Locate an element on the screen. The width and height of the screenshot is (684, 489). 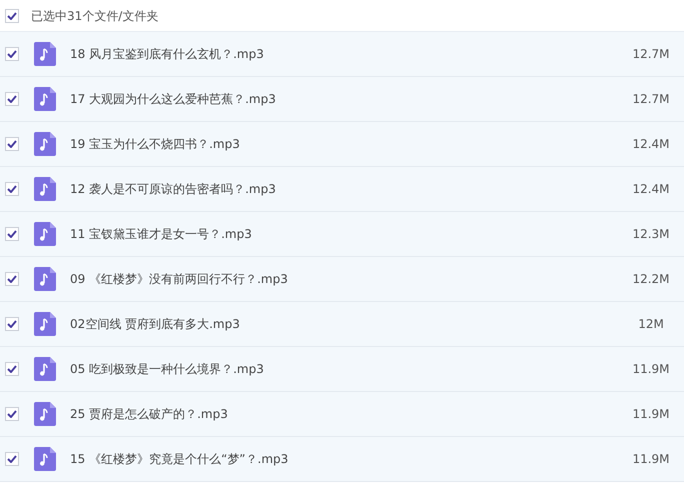
file-name: 11 宝钗黛玉谁才是女一号？.mp3 is located at coordinates (348, 234).